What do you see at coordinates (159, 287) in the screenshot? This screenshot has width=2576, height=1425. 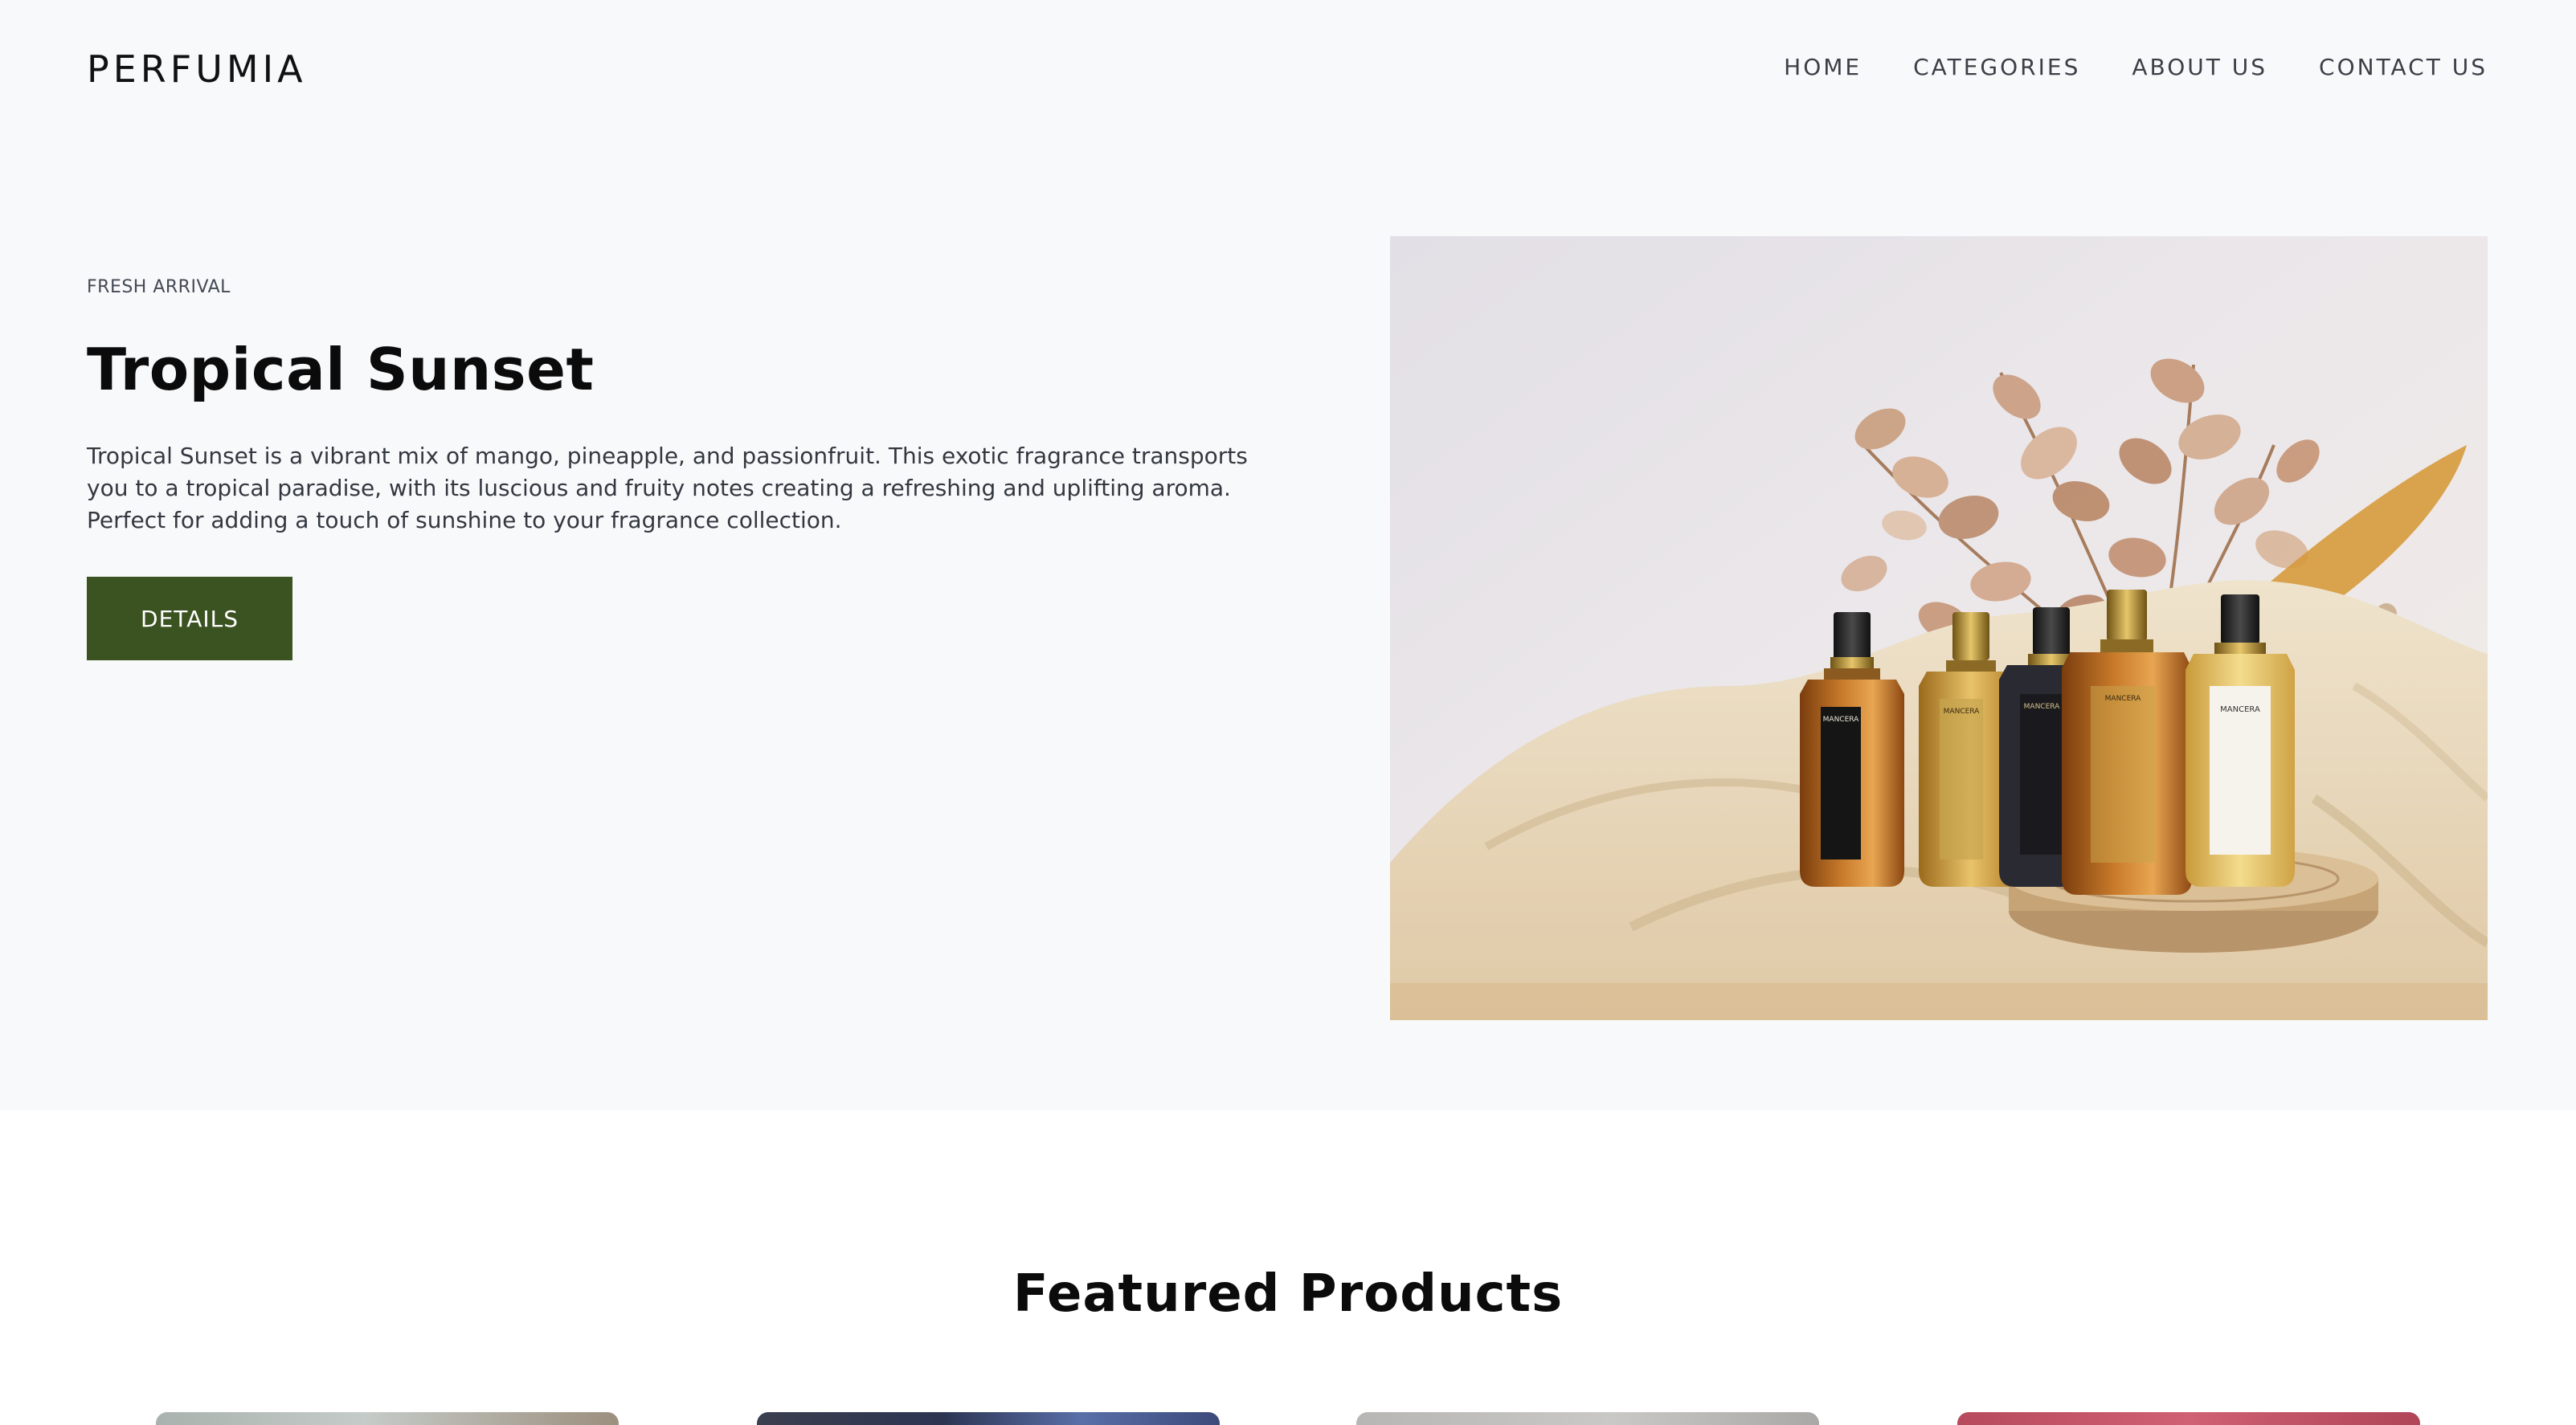 I see `hero-eyebrow: FRESH ARRIVAL` at bounding box center [159, 287].